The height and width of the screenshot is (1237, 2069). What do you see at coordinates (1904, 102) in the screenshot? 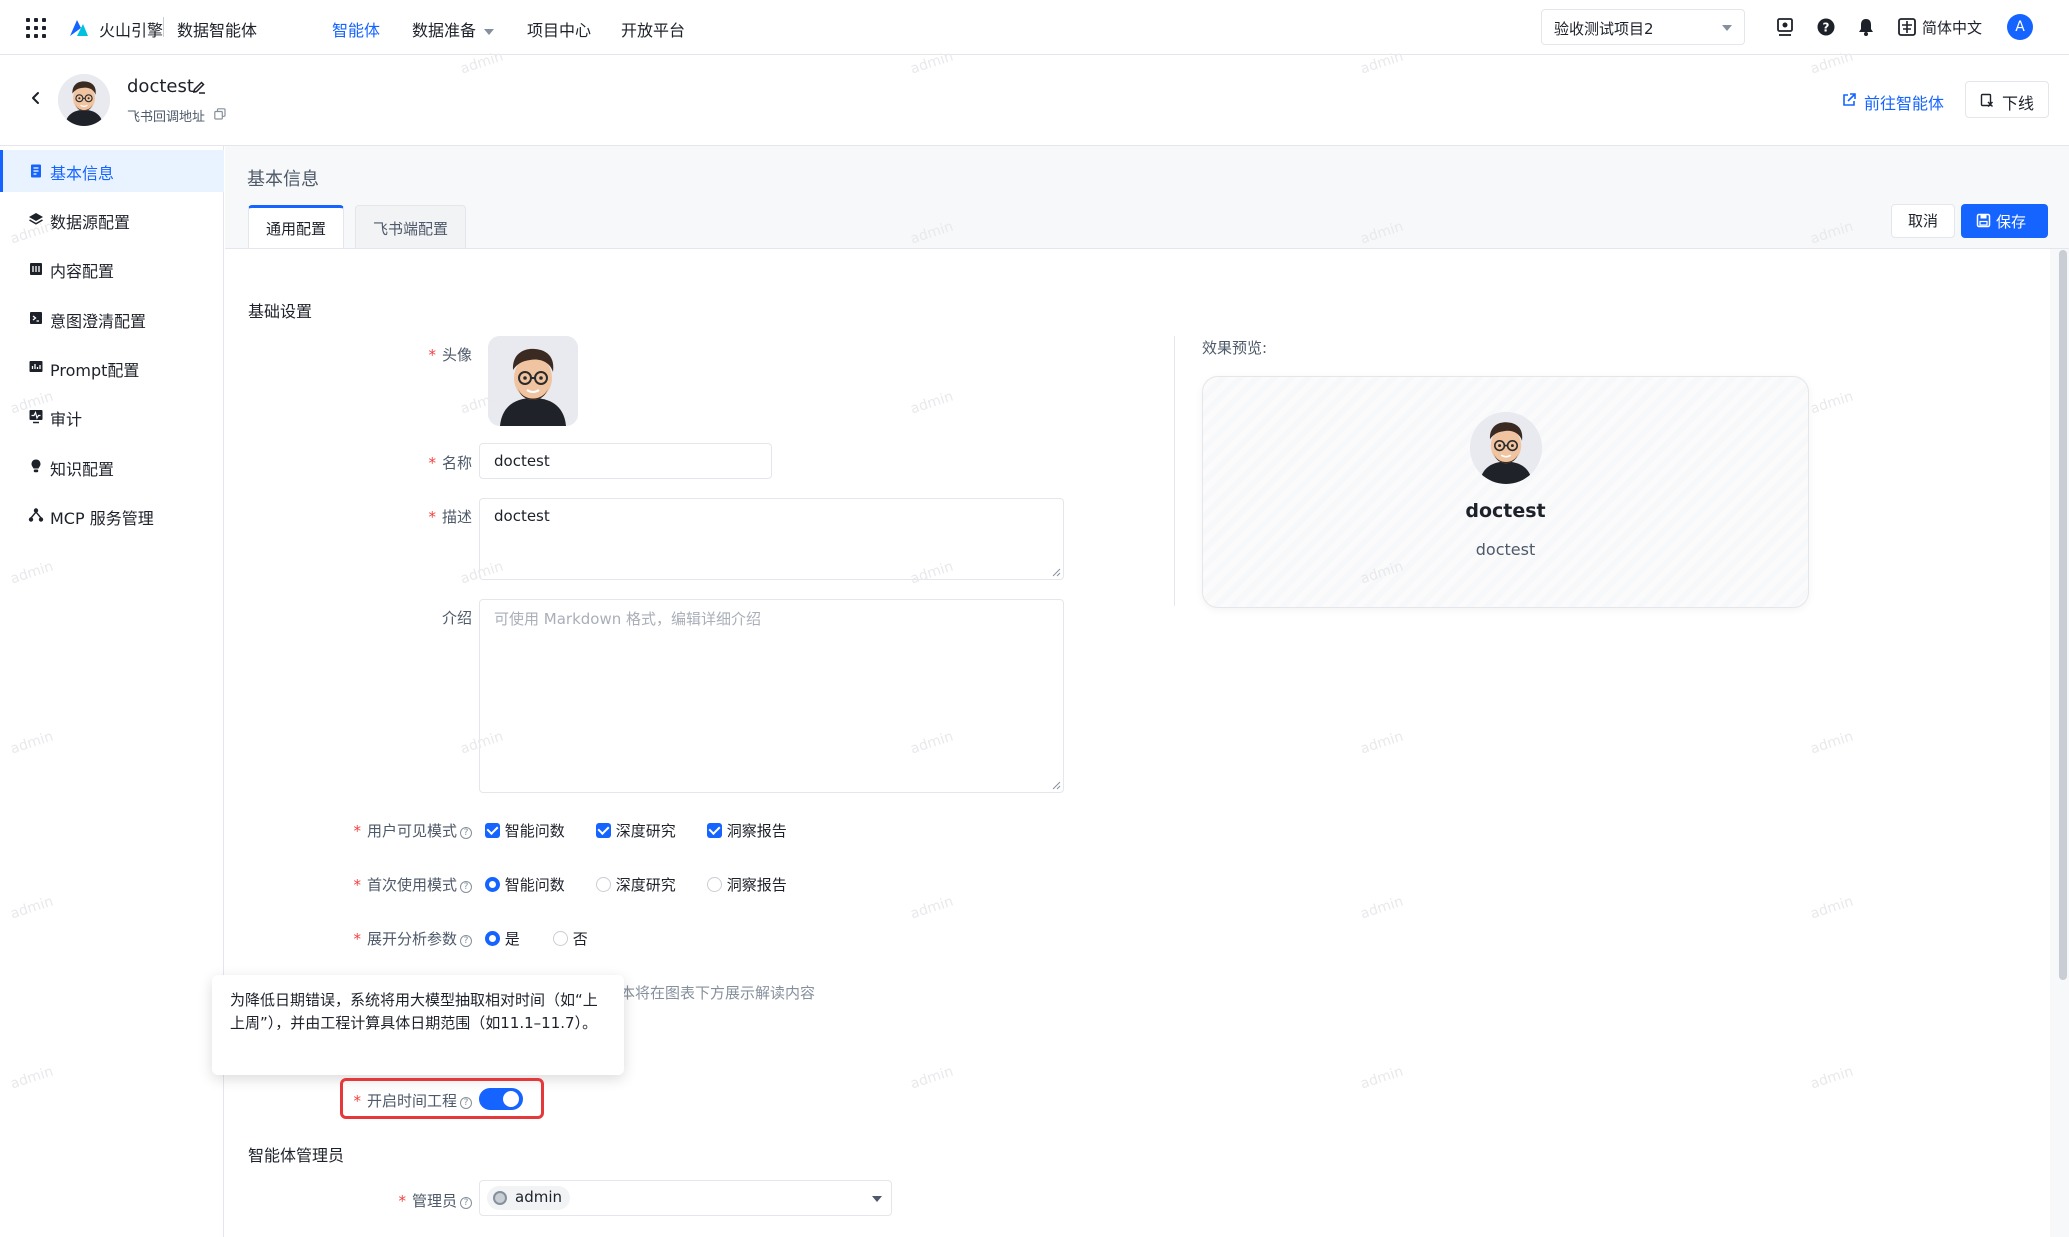
I see `goto-agent-link: 前往智能体` at bounding box center [1904, 102].